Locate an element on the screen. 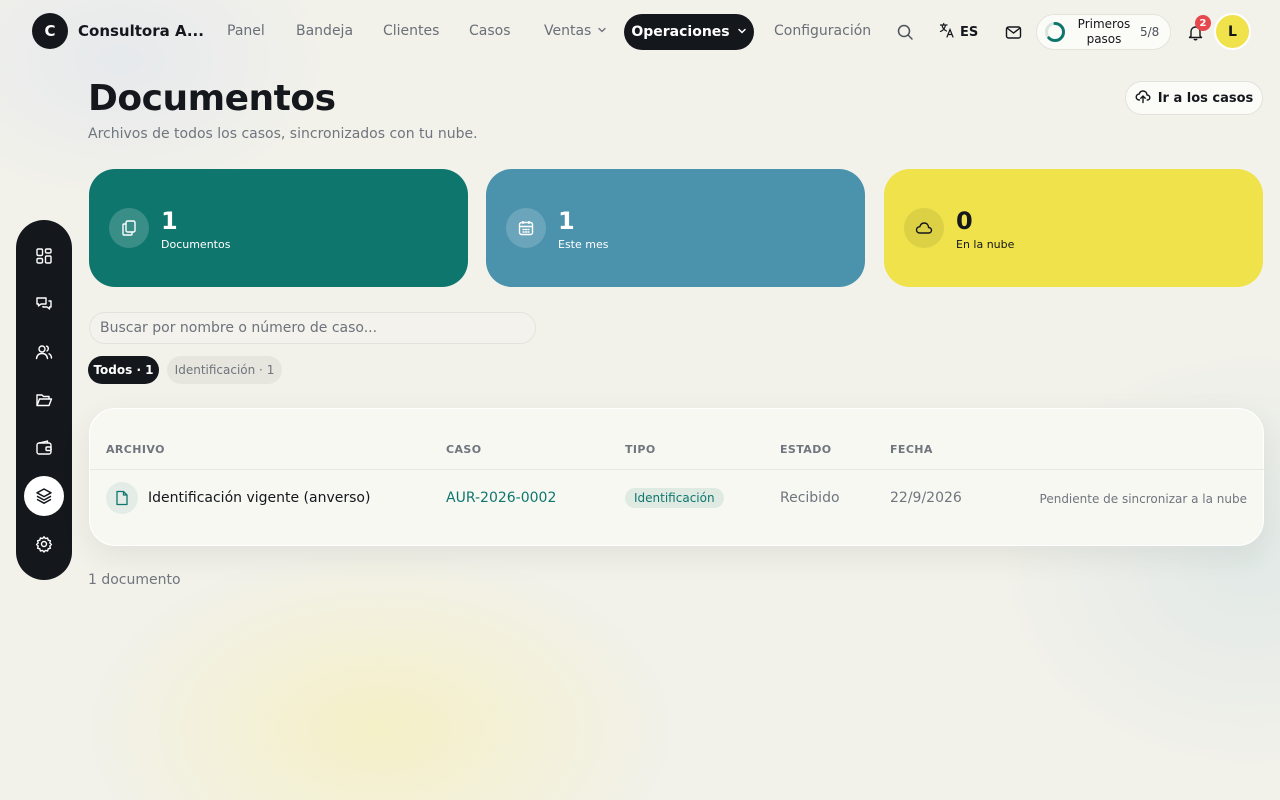 Image resolution: width=1280 pixels, height=800 pixels. stat-label: Este mes is located at coordinates (583, 244).